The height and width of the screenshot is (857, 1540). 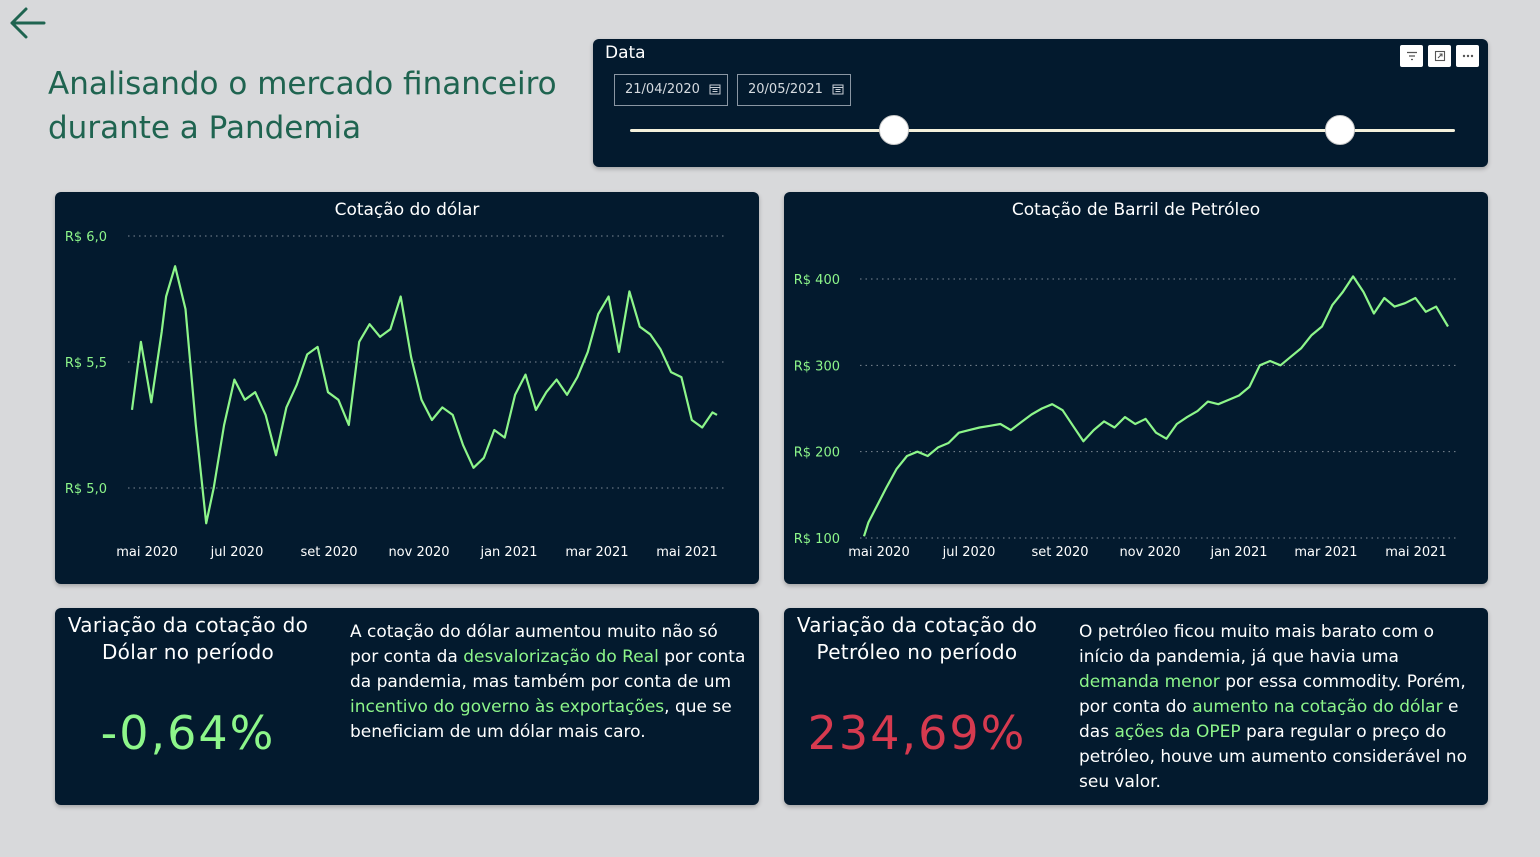 I want to click on start-date-input: 21/04/2020, so click(x=671, y=90).